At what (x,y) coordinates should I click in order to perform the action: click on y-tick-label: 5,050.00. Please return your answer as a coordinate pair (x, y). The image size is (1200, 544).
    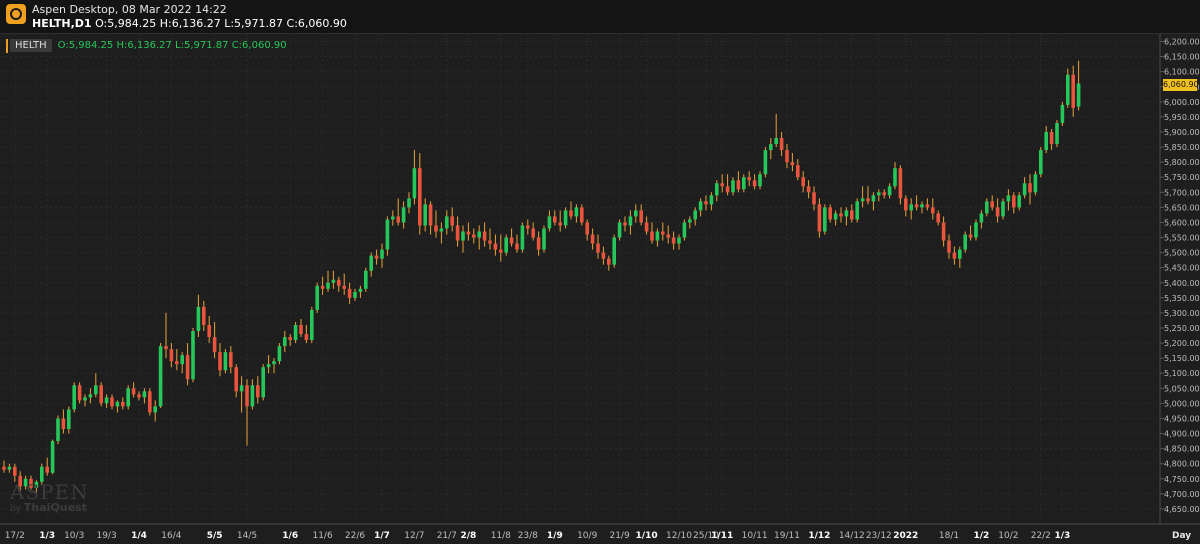
    Looking at the image, I should click on (1182, 388).